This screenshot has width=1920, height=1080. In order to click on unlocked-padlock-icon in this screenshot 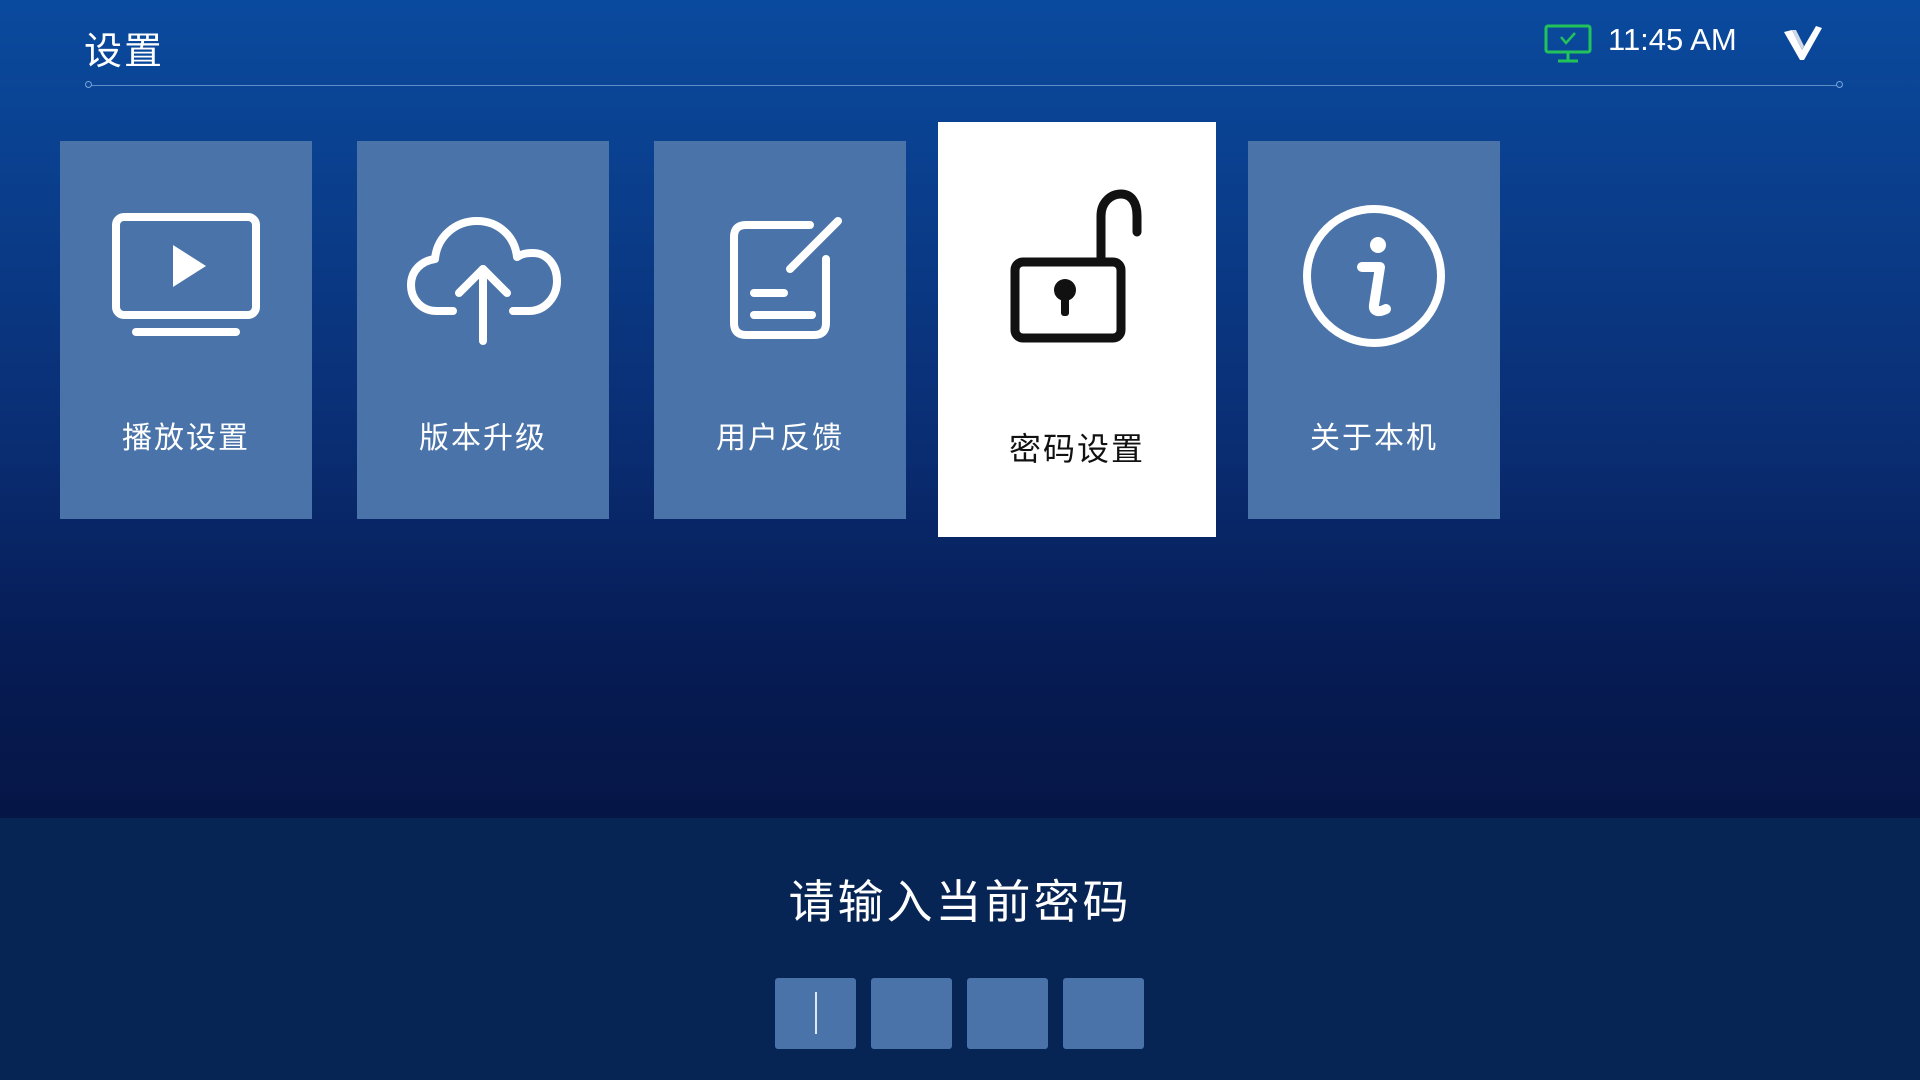, I will do `click(1077, 265)`.